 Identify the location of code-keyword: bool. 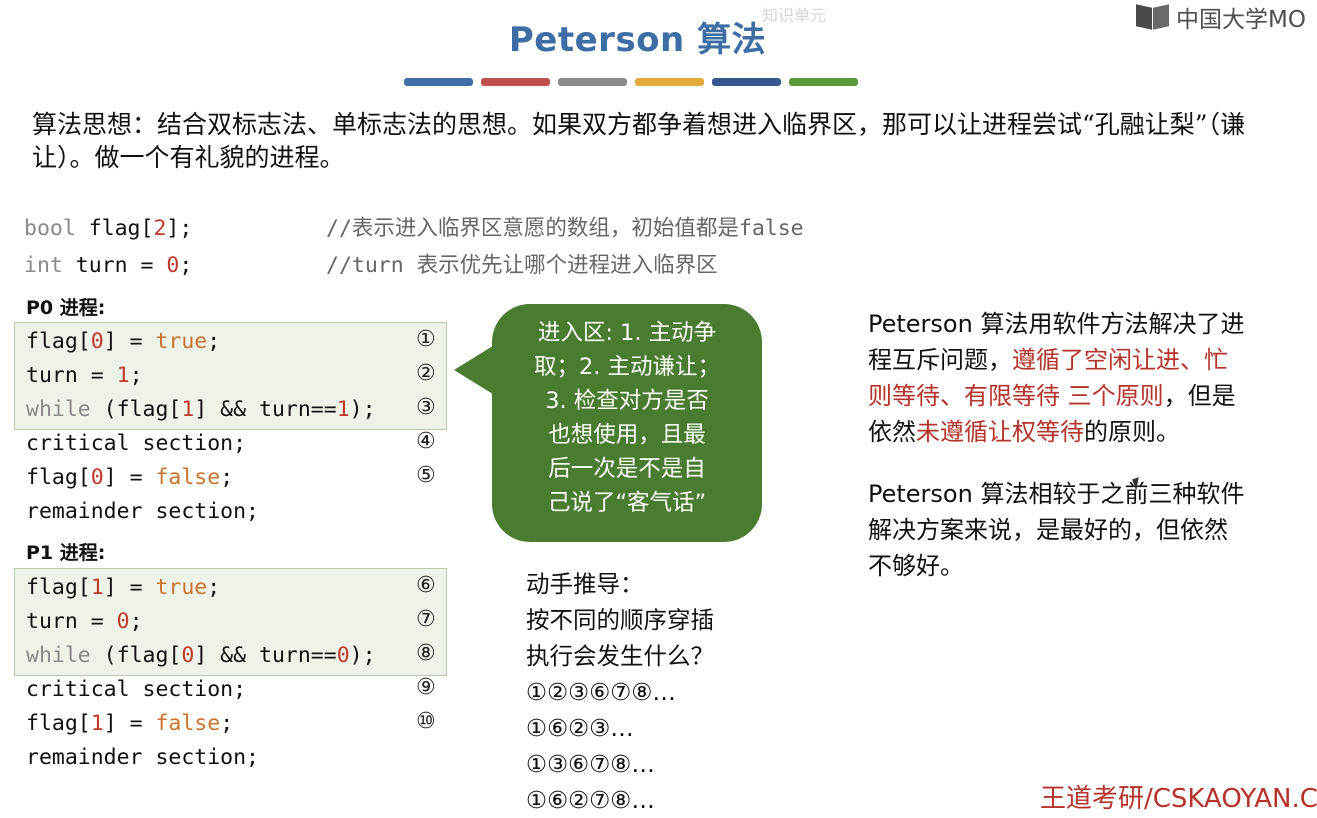
(50, 228).